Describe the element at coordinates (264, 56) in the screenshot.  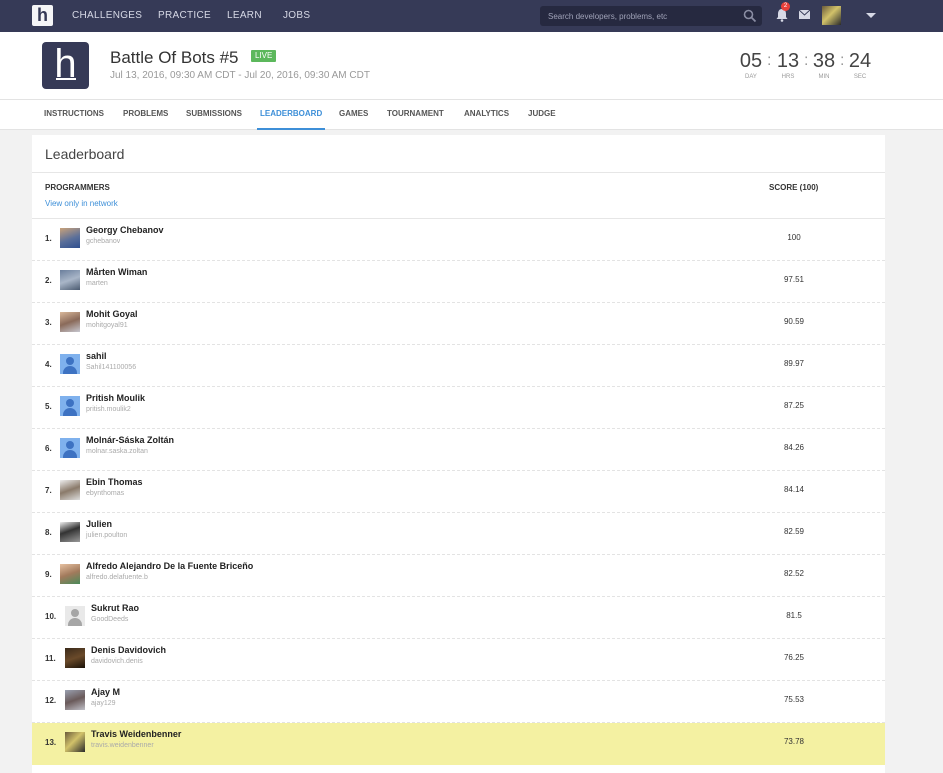
I see `live-badge: LIVE` at that location.